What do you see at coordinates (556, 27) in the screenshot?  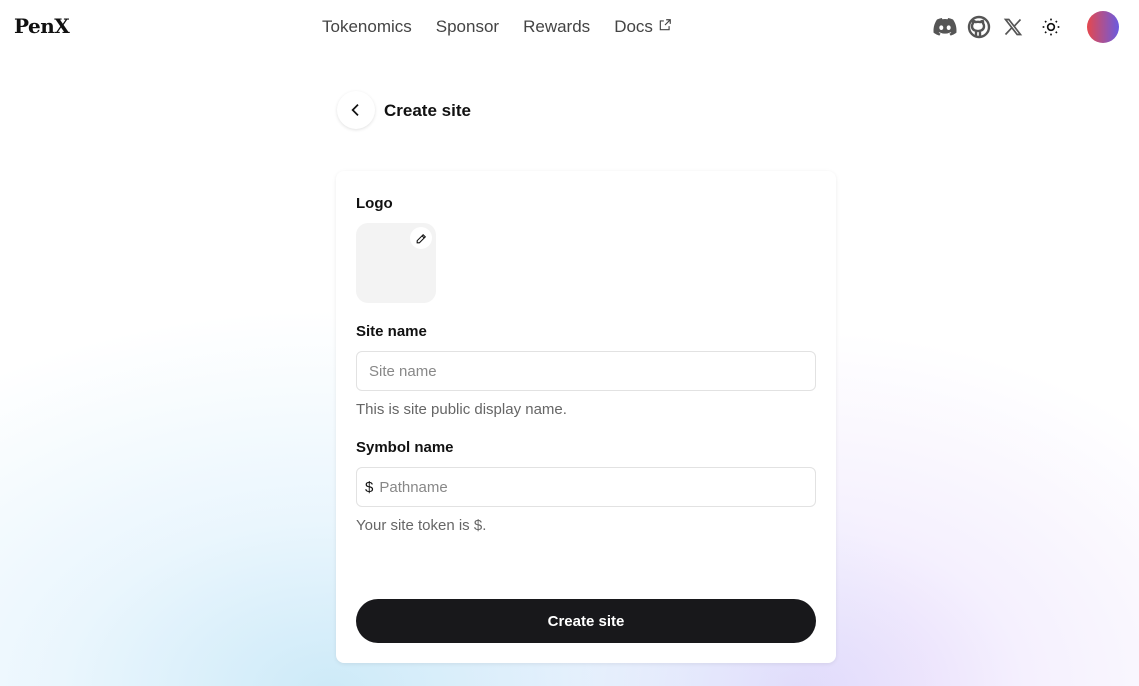 I see `nav-link-rewards: Rewards` at bounding box center [556, 27].